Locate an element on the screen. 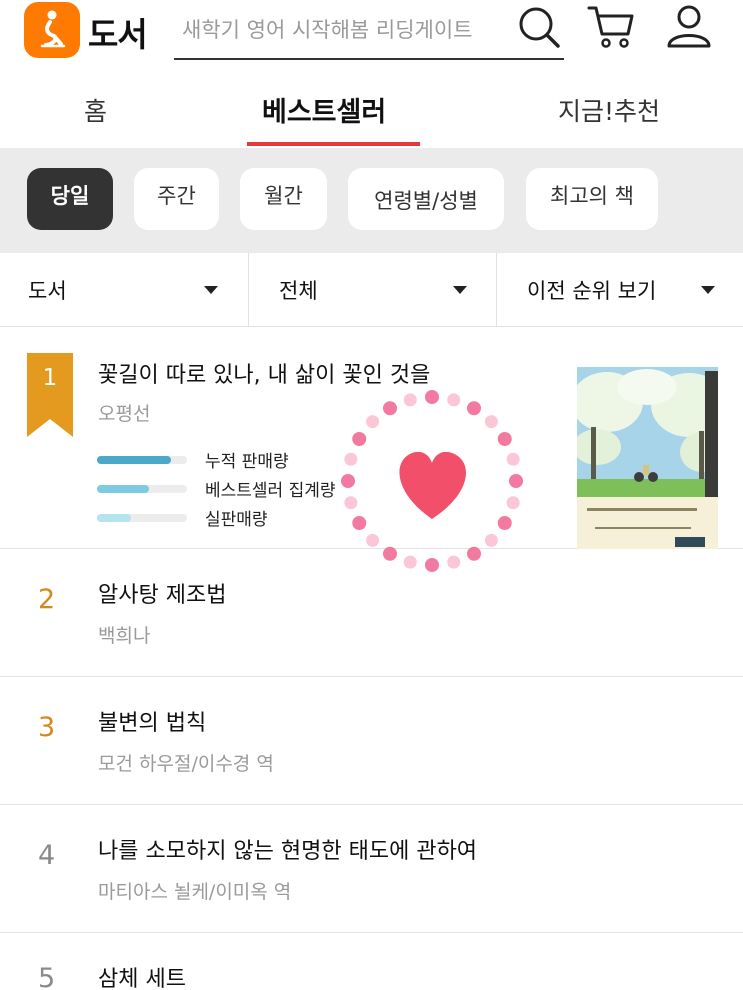  heart-icon is located at coordinates (432, 481).